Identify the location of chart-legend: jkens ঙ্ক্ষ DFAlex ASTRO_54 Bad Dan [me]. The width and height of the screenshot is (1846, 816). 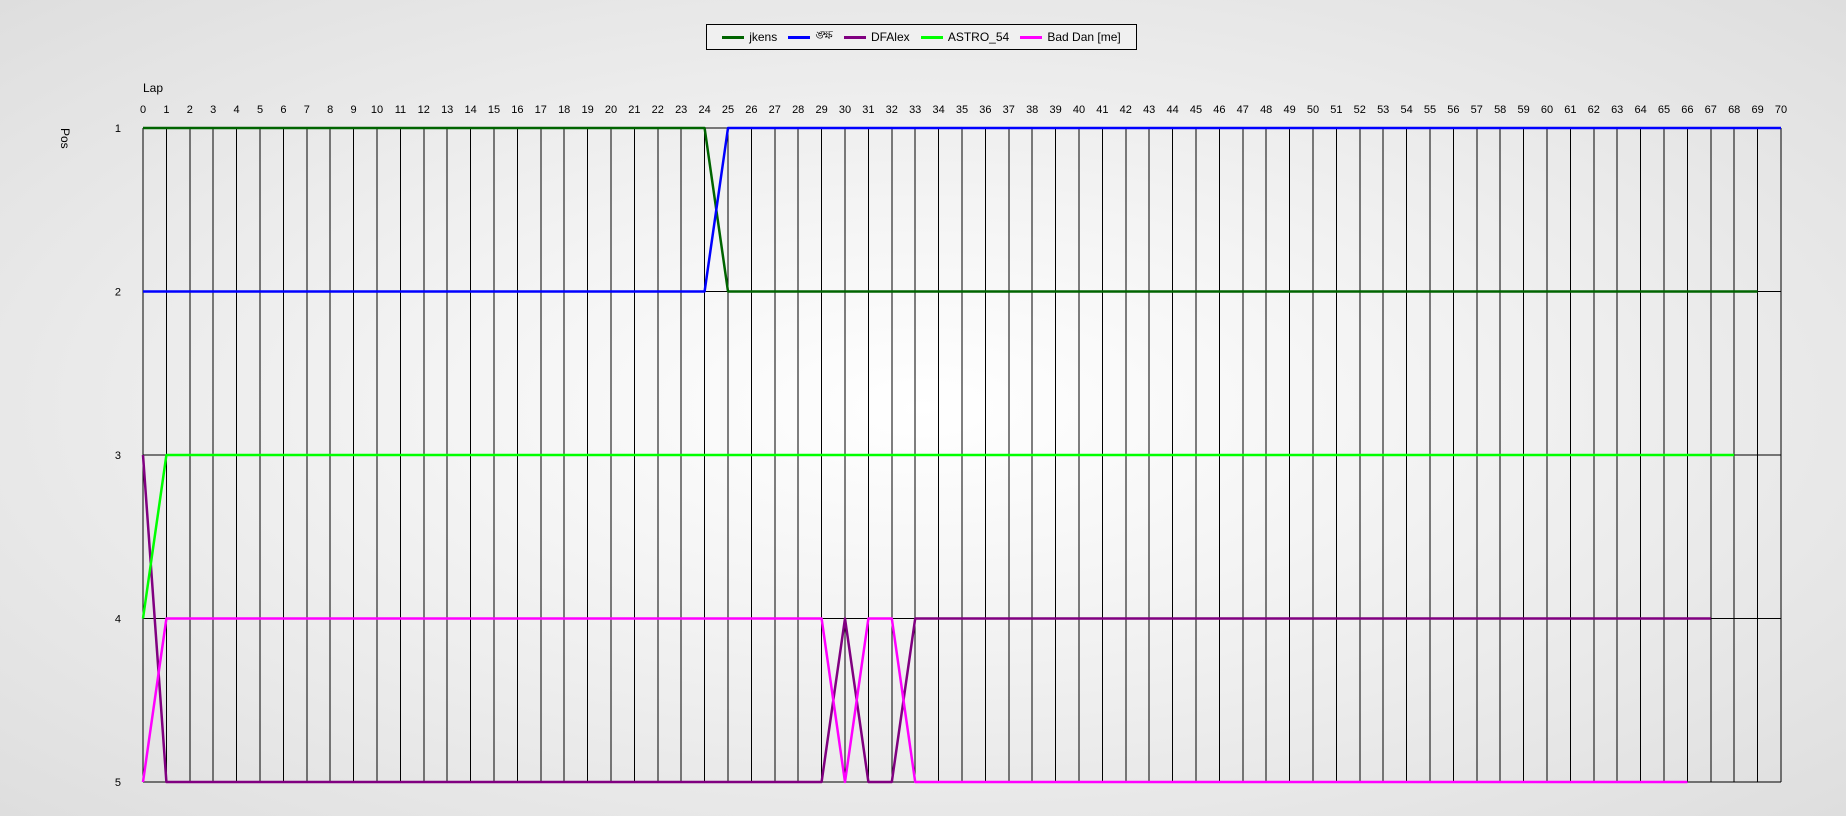
(921, 37).